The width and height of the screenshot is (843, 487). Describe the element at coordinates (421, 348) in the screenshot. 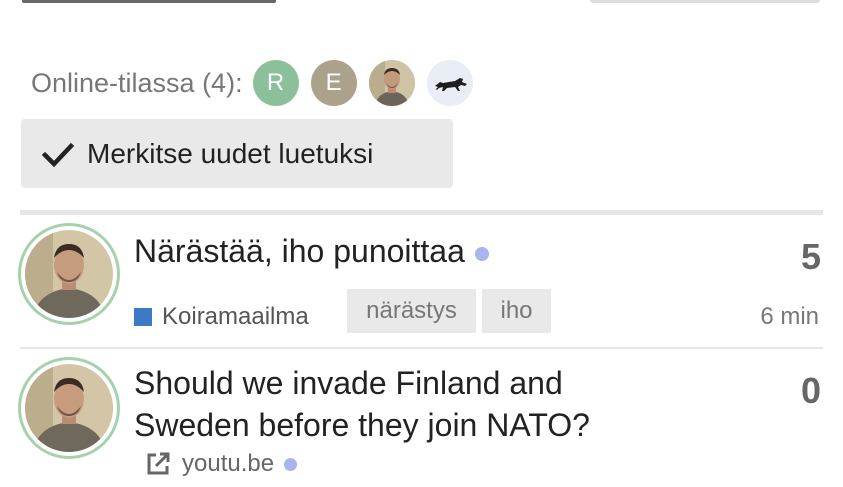

I see `topic-row-divider` at that location.